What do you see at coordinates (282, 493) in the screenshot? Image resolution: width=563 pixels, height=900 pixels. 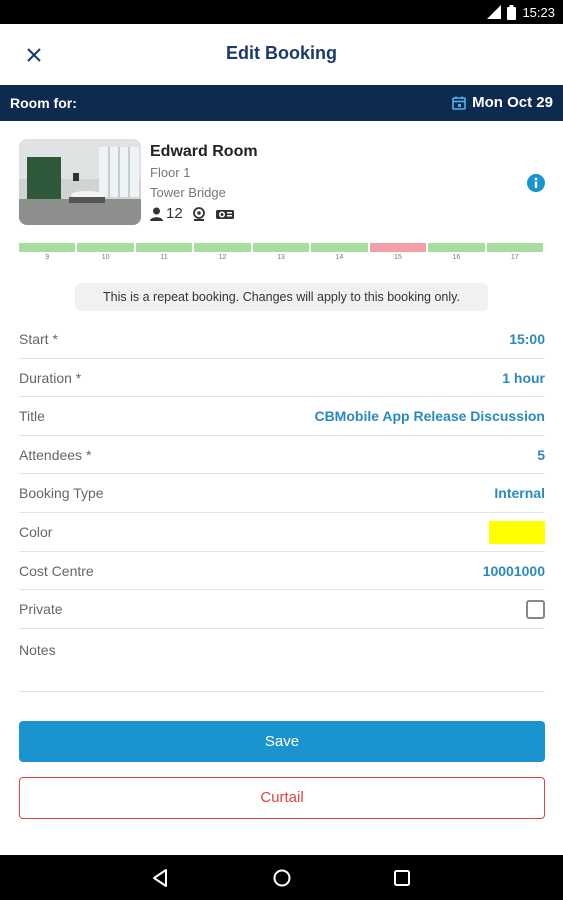 I see `booking-type-row: Booking Type Internal` at bounding box center [282, 493].